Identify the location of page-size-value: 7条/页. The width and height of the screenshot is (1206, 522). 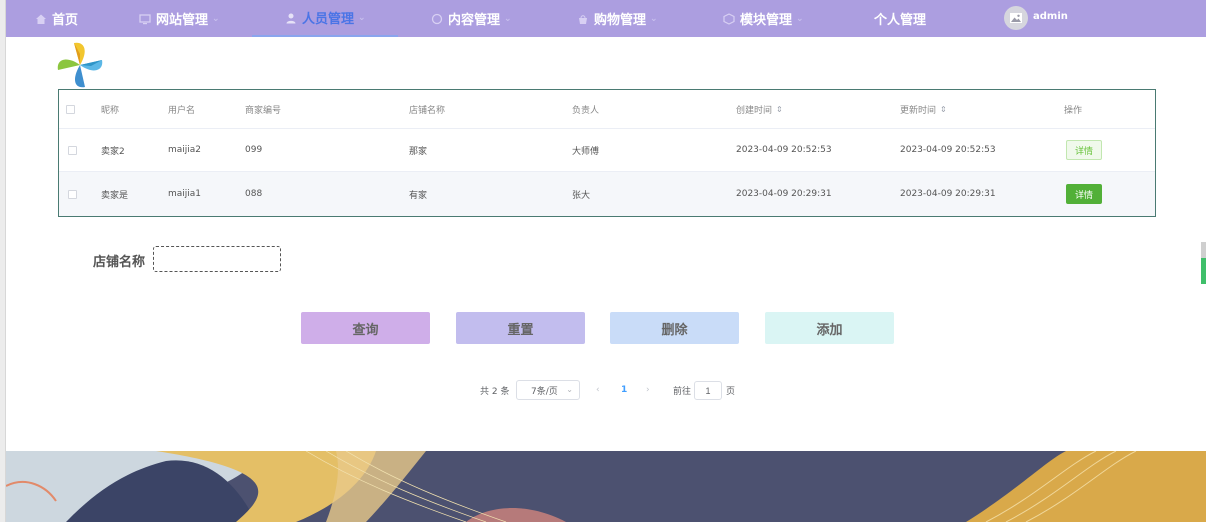
(544, 391).